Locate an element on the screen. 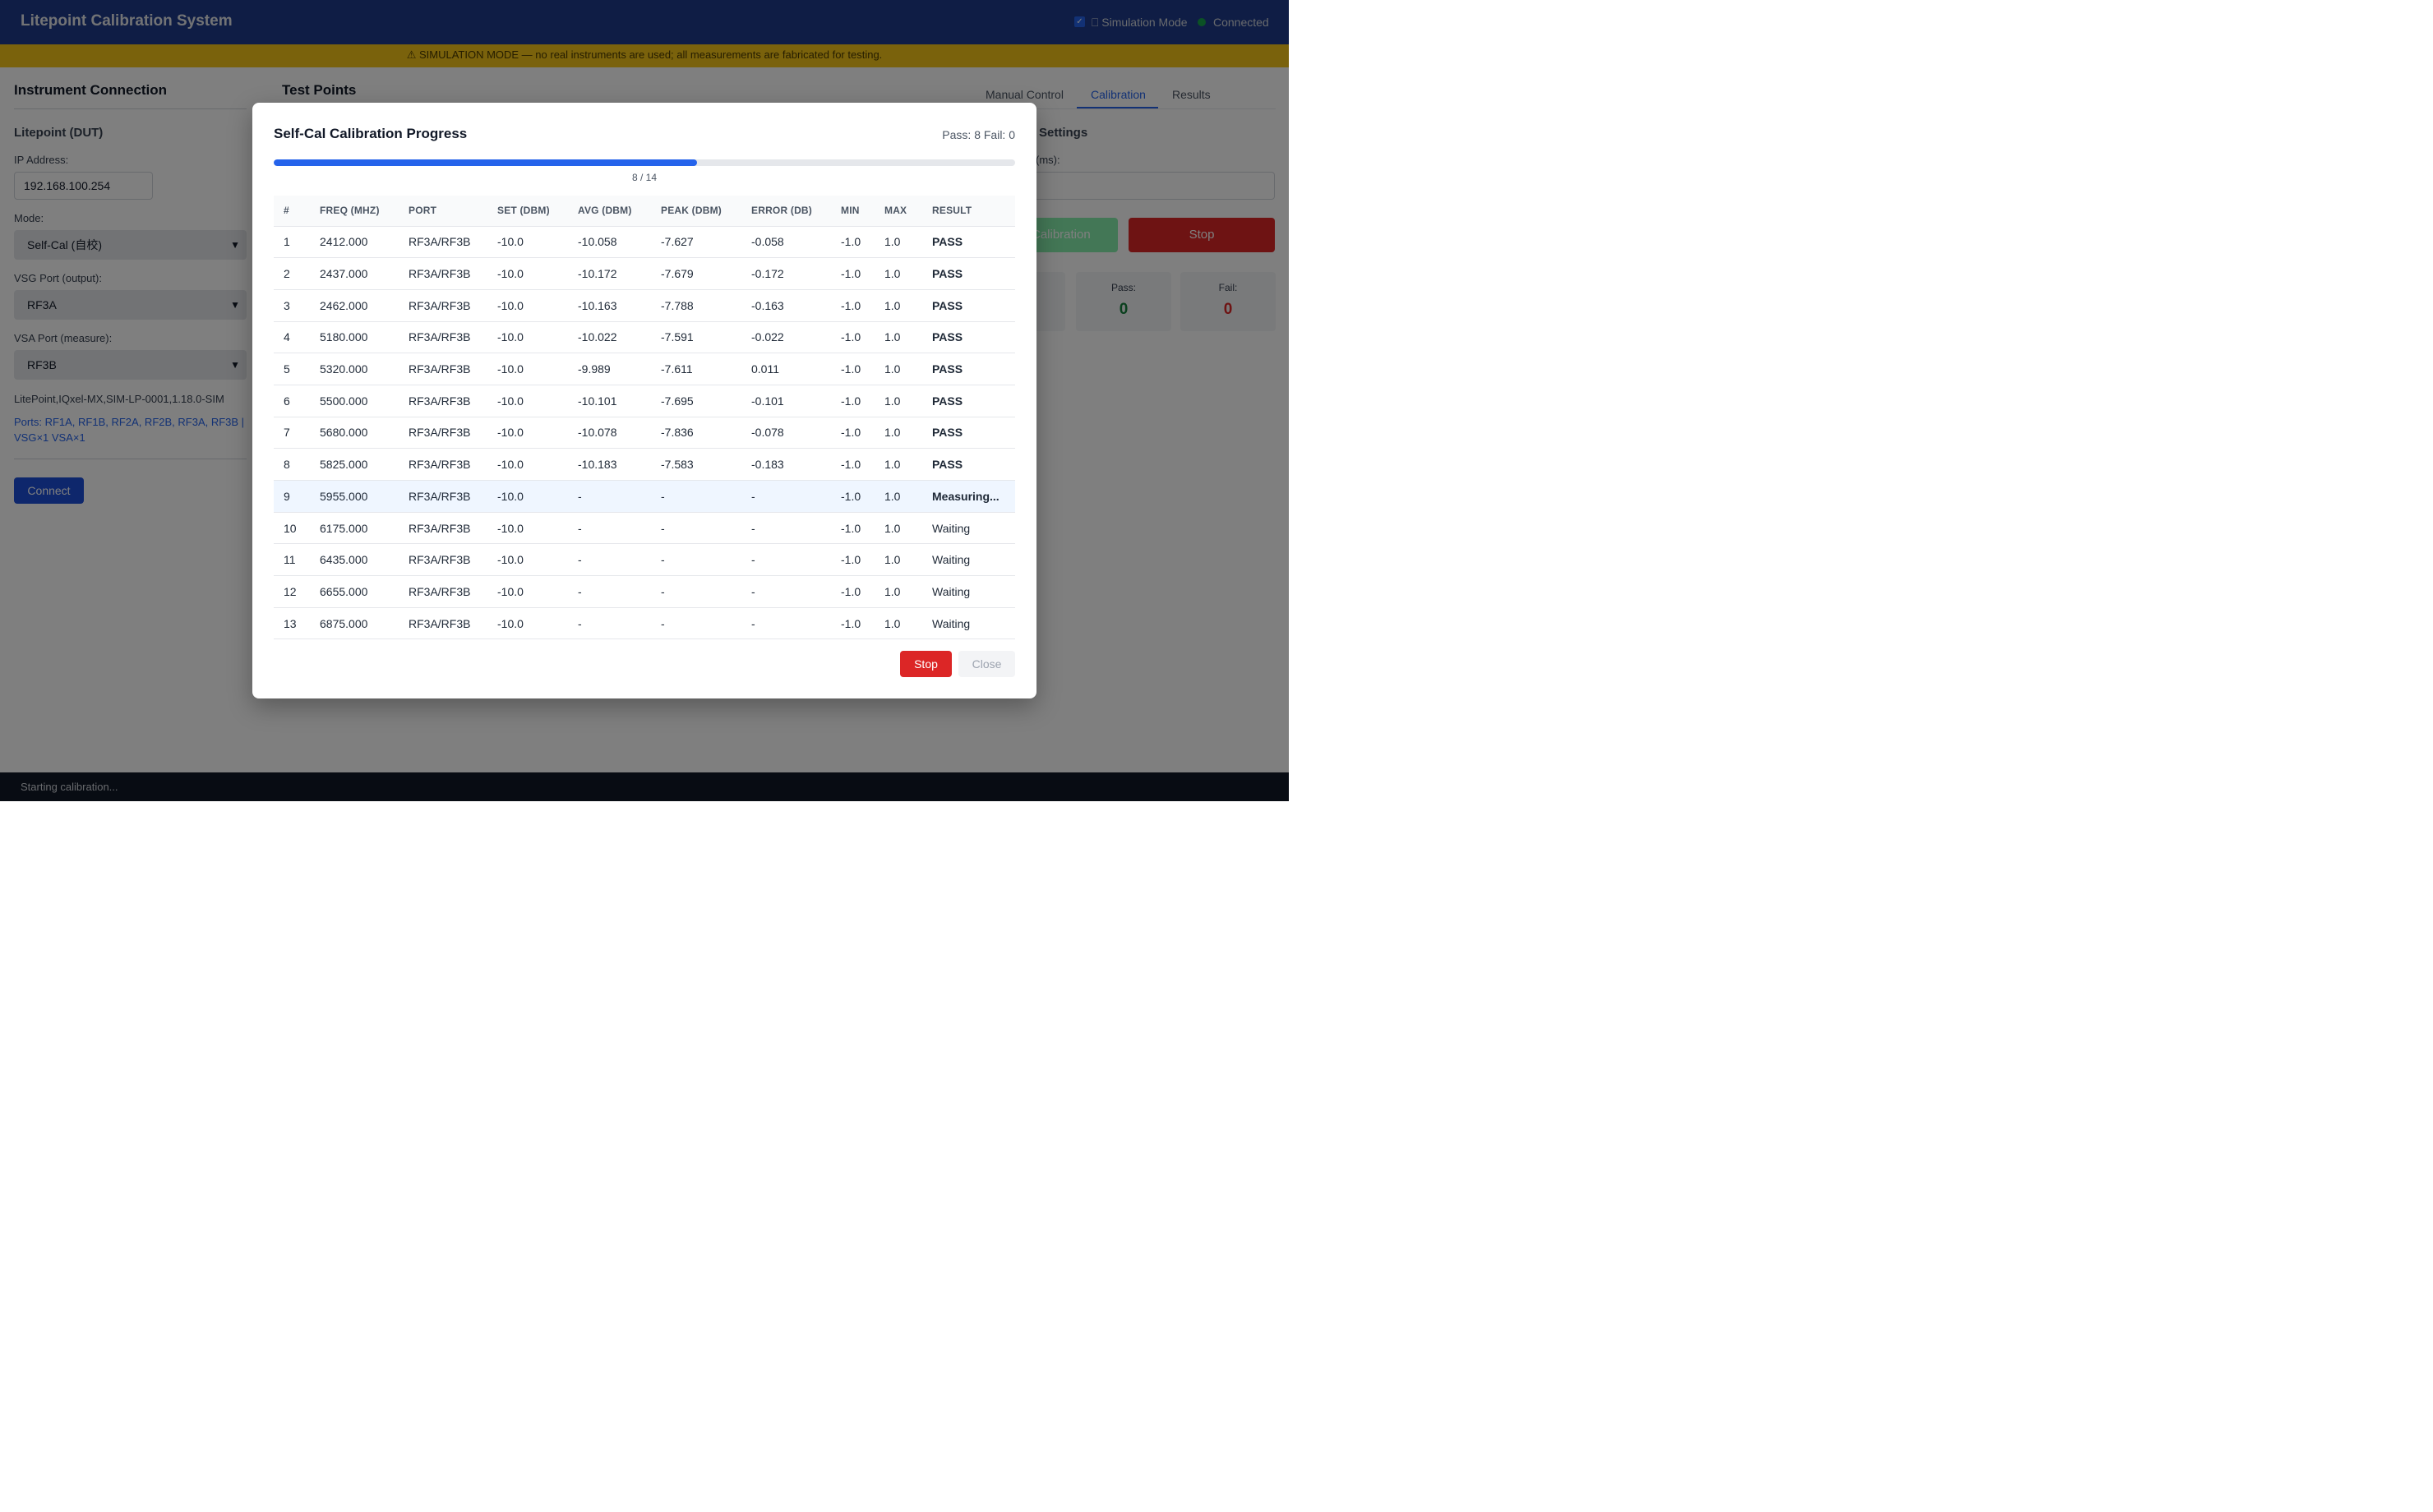  table-cell: 2 is located at coordinates (292, 273).